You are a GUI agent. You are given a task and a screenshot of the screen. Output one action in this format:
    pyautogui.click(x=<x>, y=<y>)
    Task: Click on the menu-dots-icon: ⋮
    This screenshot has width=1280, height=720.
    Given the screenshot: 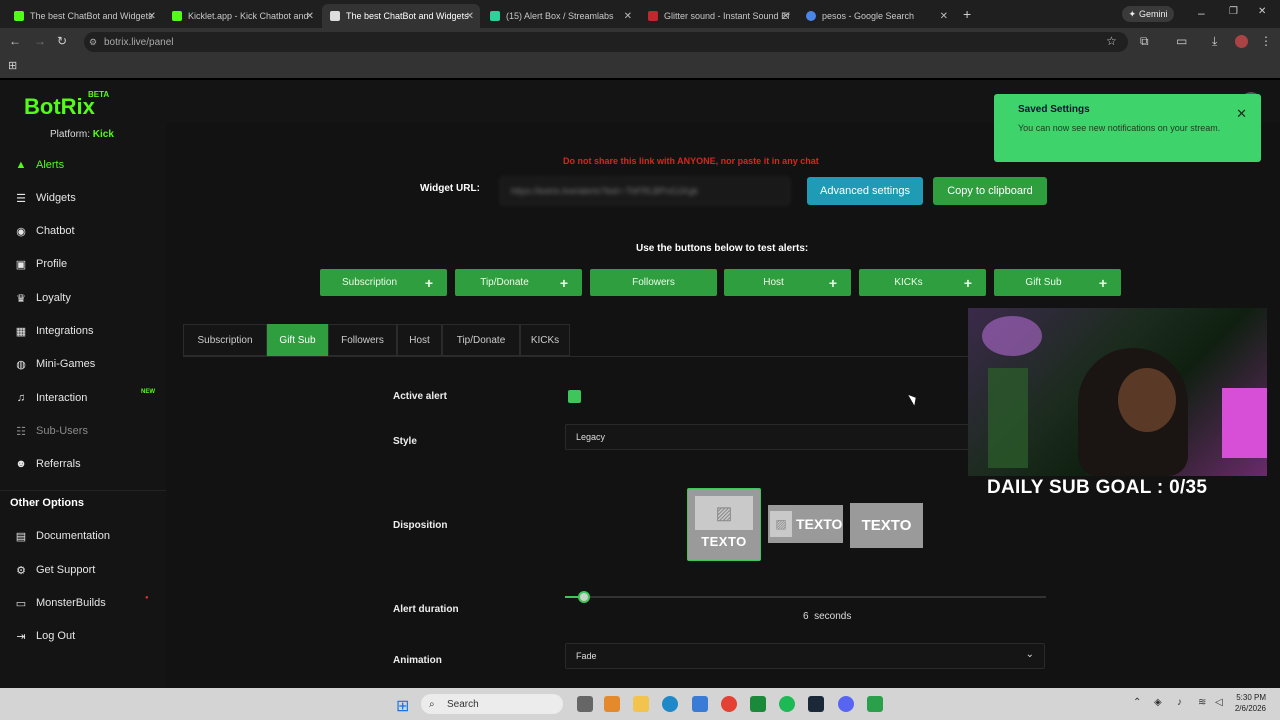 What is the action you would take?
    pyautogui.click(x=1266, y=41)
    